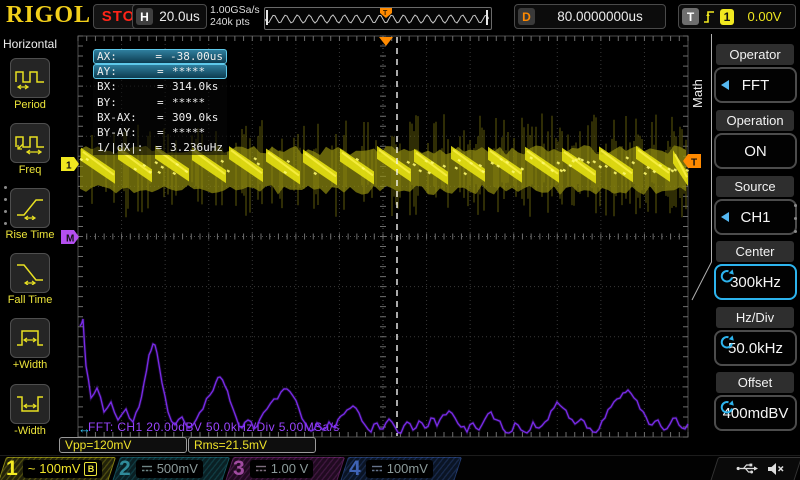  I want to click on menu-item-fall-time: Fall Time, so click(30, 279).